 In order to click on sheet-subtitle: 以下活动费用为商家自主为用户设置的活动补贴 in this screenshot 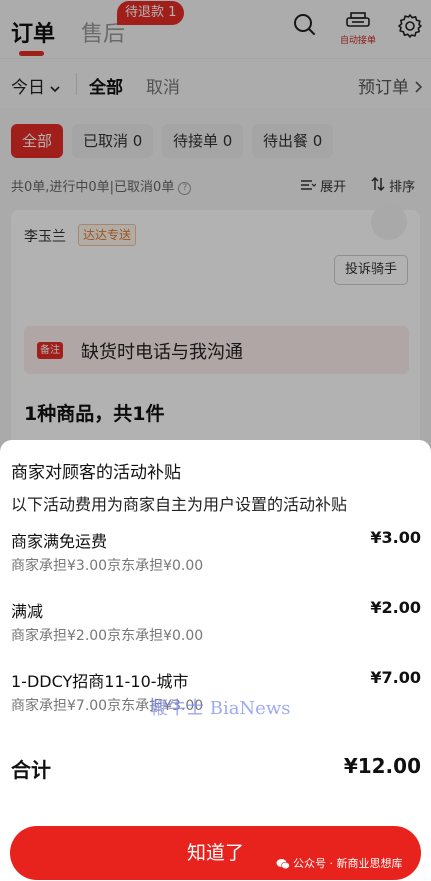, I will do `click(179, 504)`.